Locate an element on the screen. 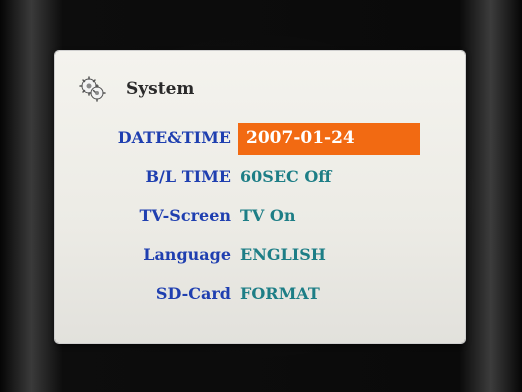 The height and width of the screenshot is (392, 522). menu-item-value: TV On is located at coordinates (267, 215).